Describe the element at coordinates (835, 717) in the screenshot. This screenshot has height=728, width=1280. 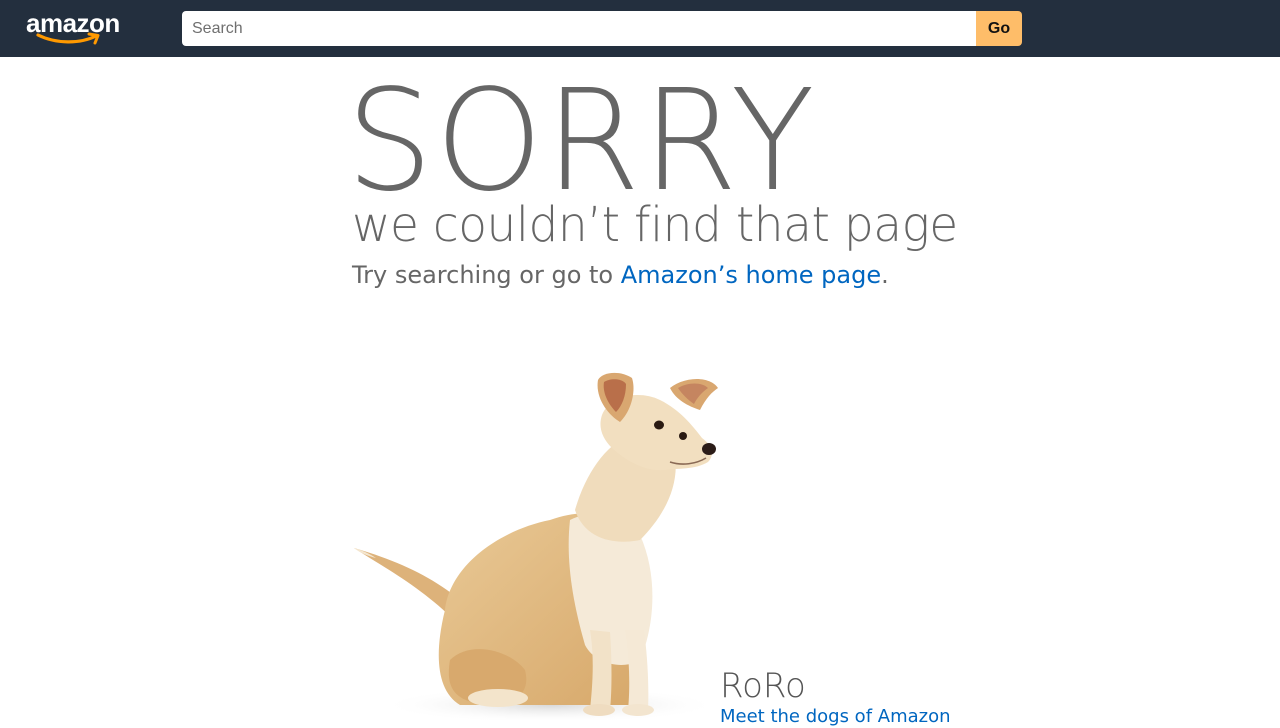
I see `meet-the-dogs-link: Meet the dogs of Amazon` at that location.